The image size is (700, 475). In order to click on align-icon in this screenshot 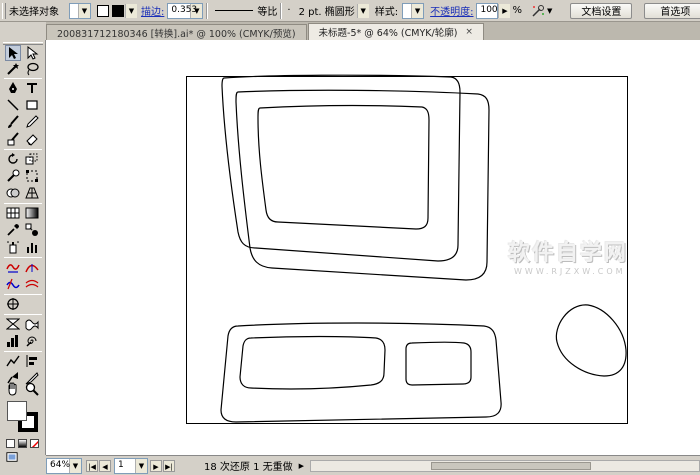, I will do `click(32, 361)`.